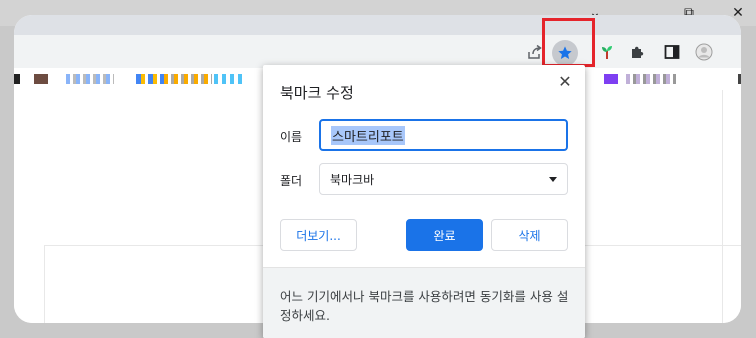 The image size is (756, 338). I want to click on caret-down-icon, so click(553, 179).